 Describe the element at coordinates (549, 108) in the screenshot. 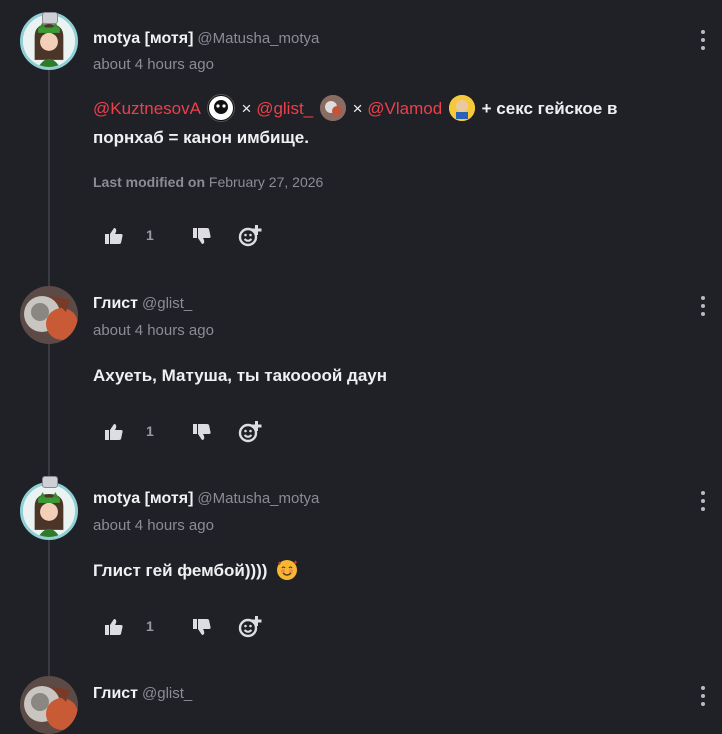

I see `comment-text: + секс гейское в` at that location.